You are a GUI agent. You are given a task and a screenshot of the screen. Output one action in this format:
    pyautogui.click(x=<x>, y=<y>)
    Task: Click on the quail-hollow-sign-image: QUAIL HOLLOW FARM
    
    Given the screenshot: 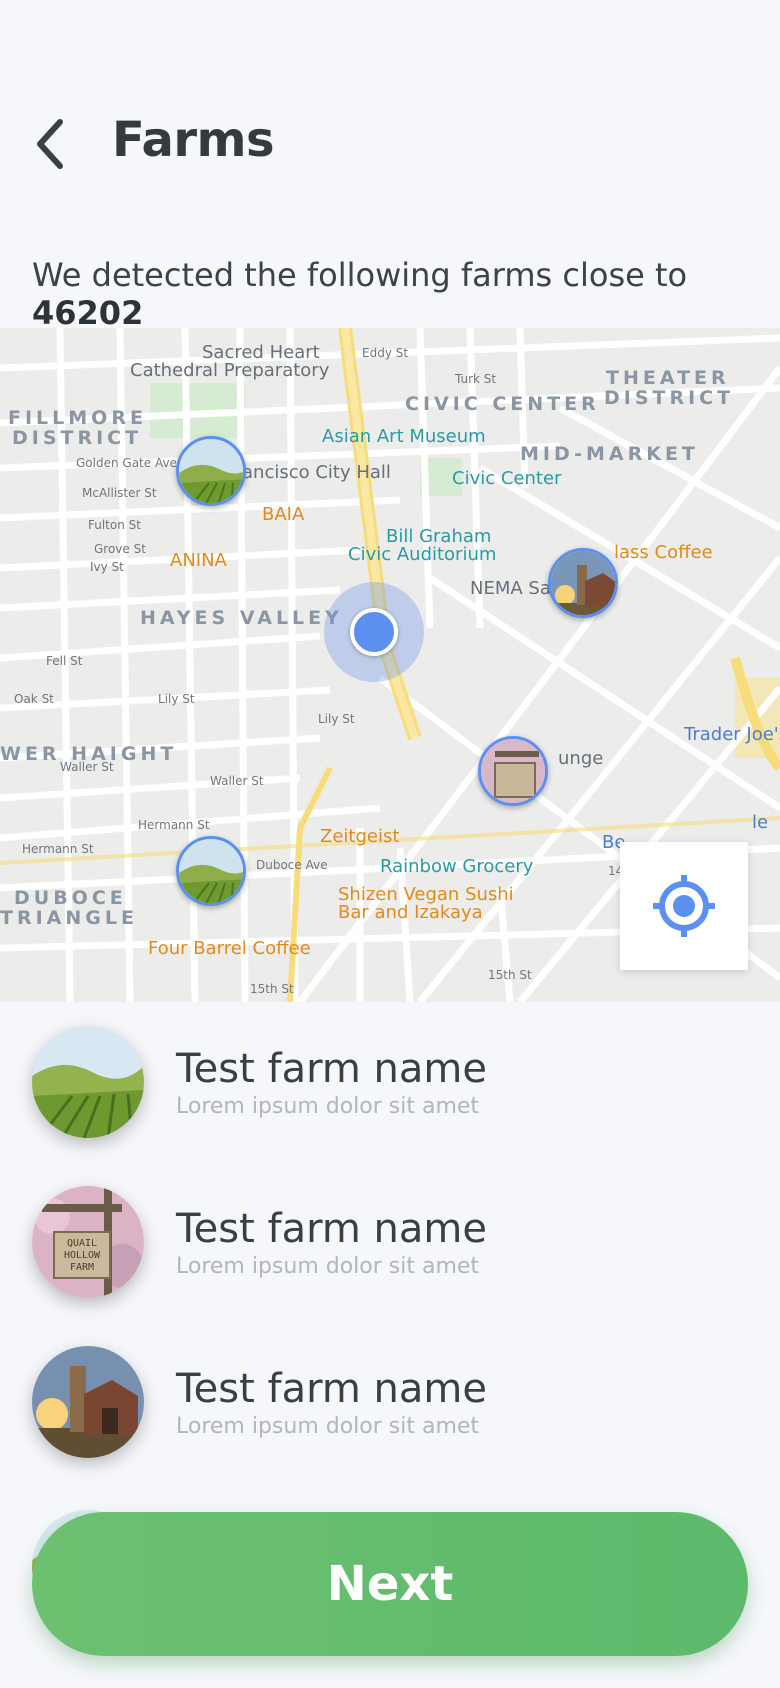 What is the action you would take?
    pyautogui.click(x=88, y=1242)
    